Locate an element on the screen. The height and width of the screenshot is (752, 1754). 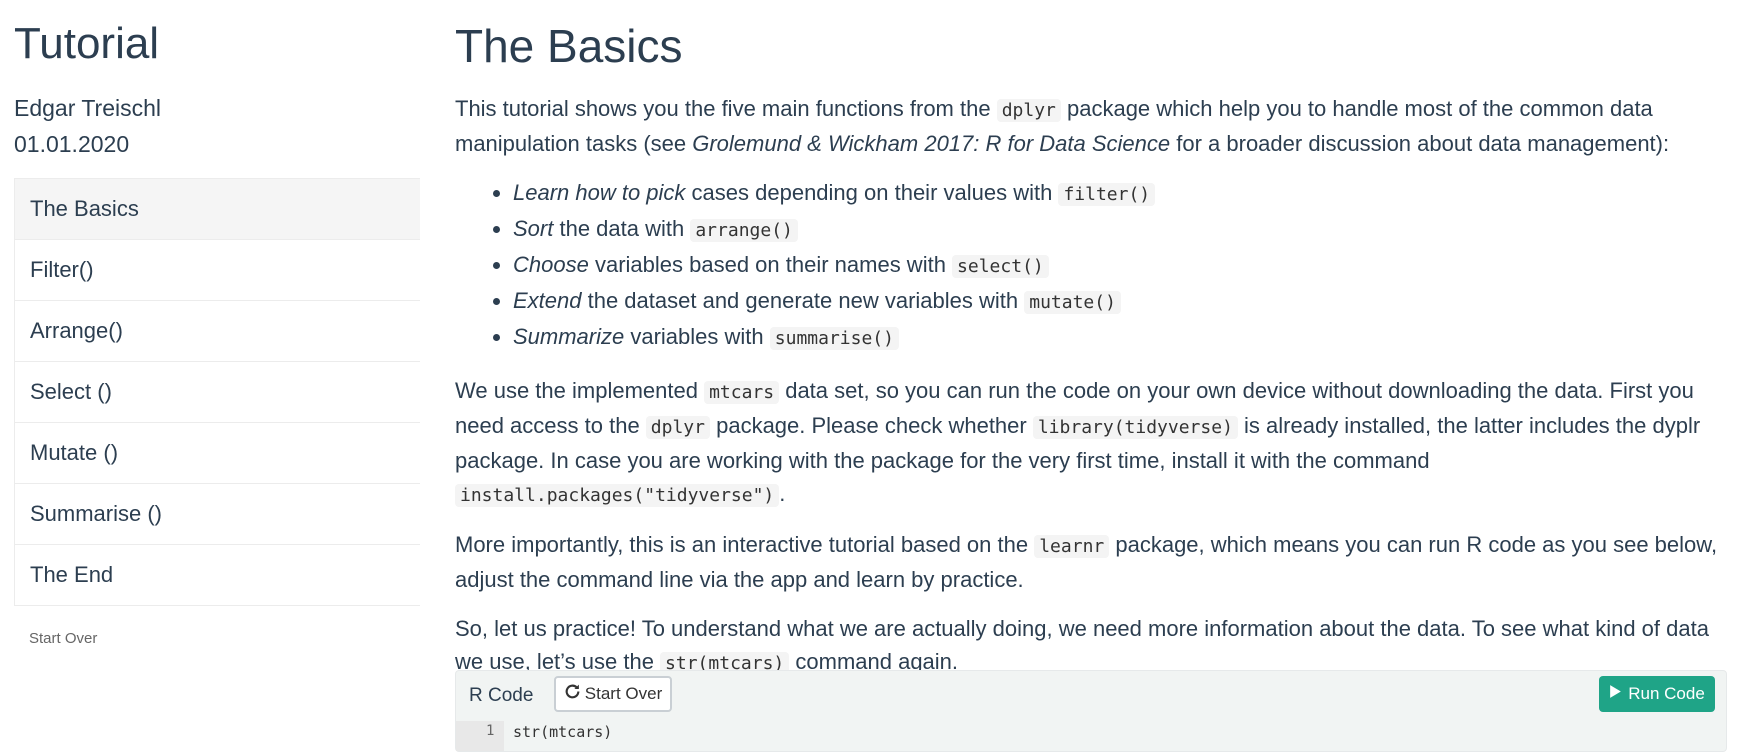
run-code-button: Run Code is located at coordinates (1657, 694).